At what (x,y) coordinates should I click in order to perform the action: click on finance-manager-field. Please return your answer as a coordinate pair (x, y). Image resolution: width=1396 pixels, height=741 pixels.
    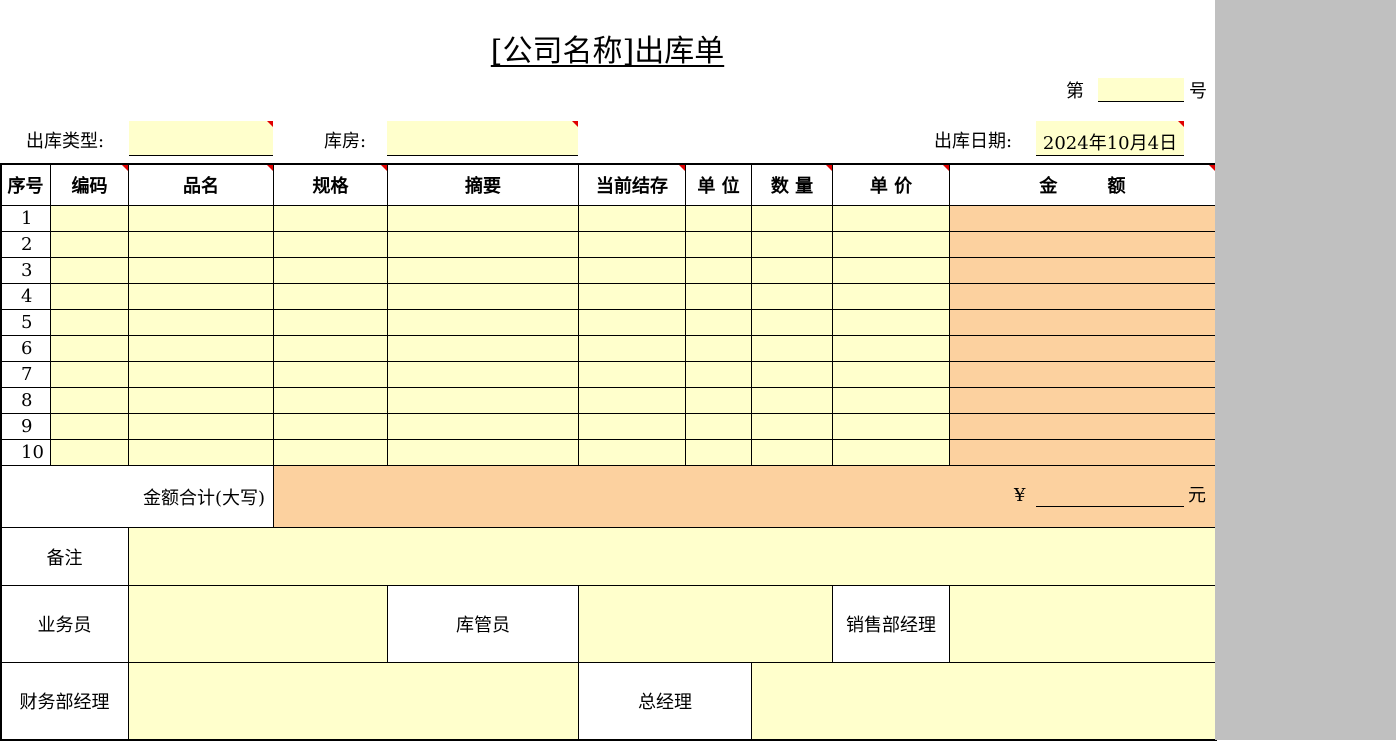
    Looking at the image, I should click on (353, 701).